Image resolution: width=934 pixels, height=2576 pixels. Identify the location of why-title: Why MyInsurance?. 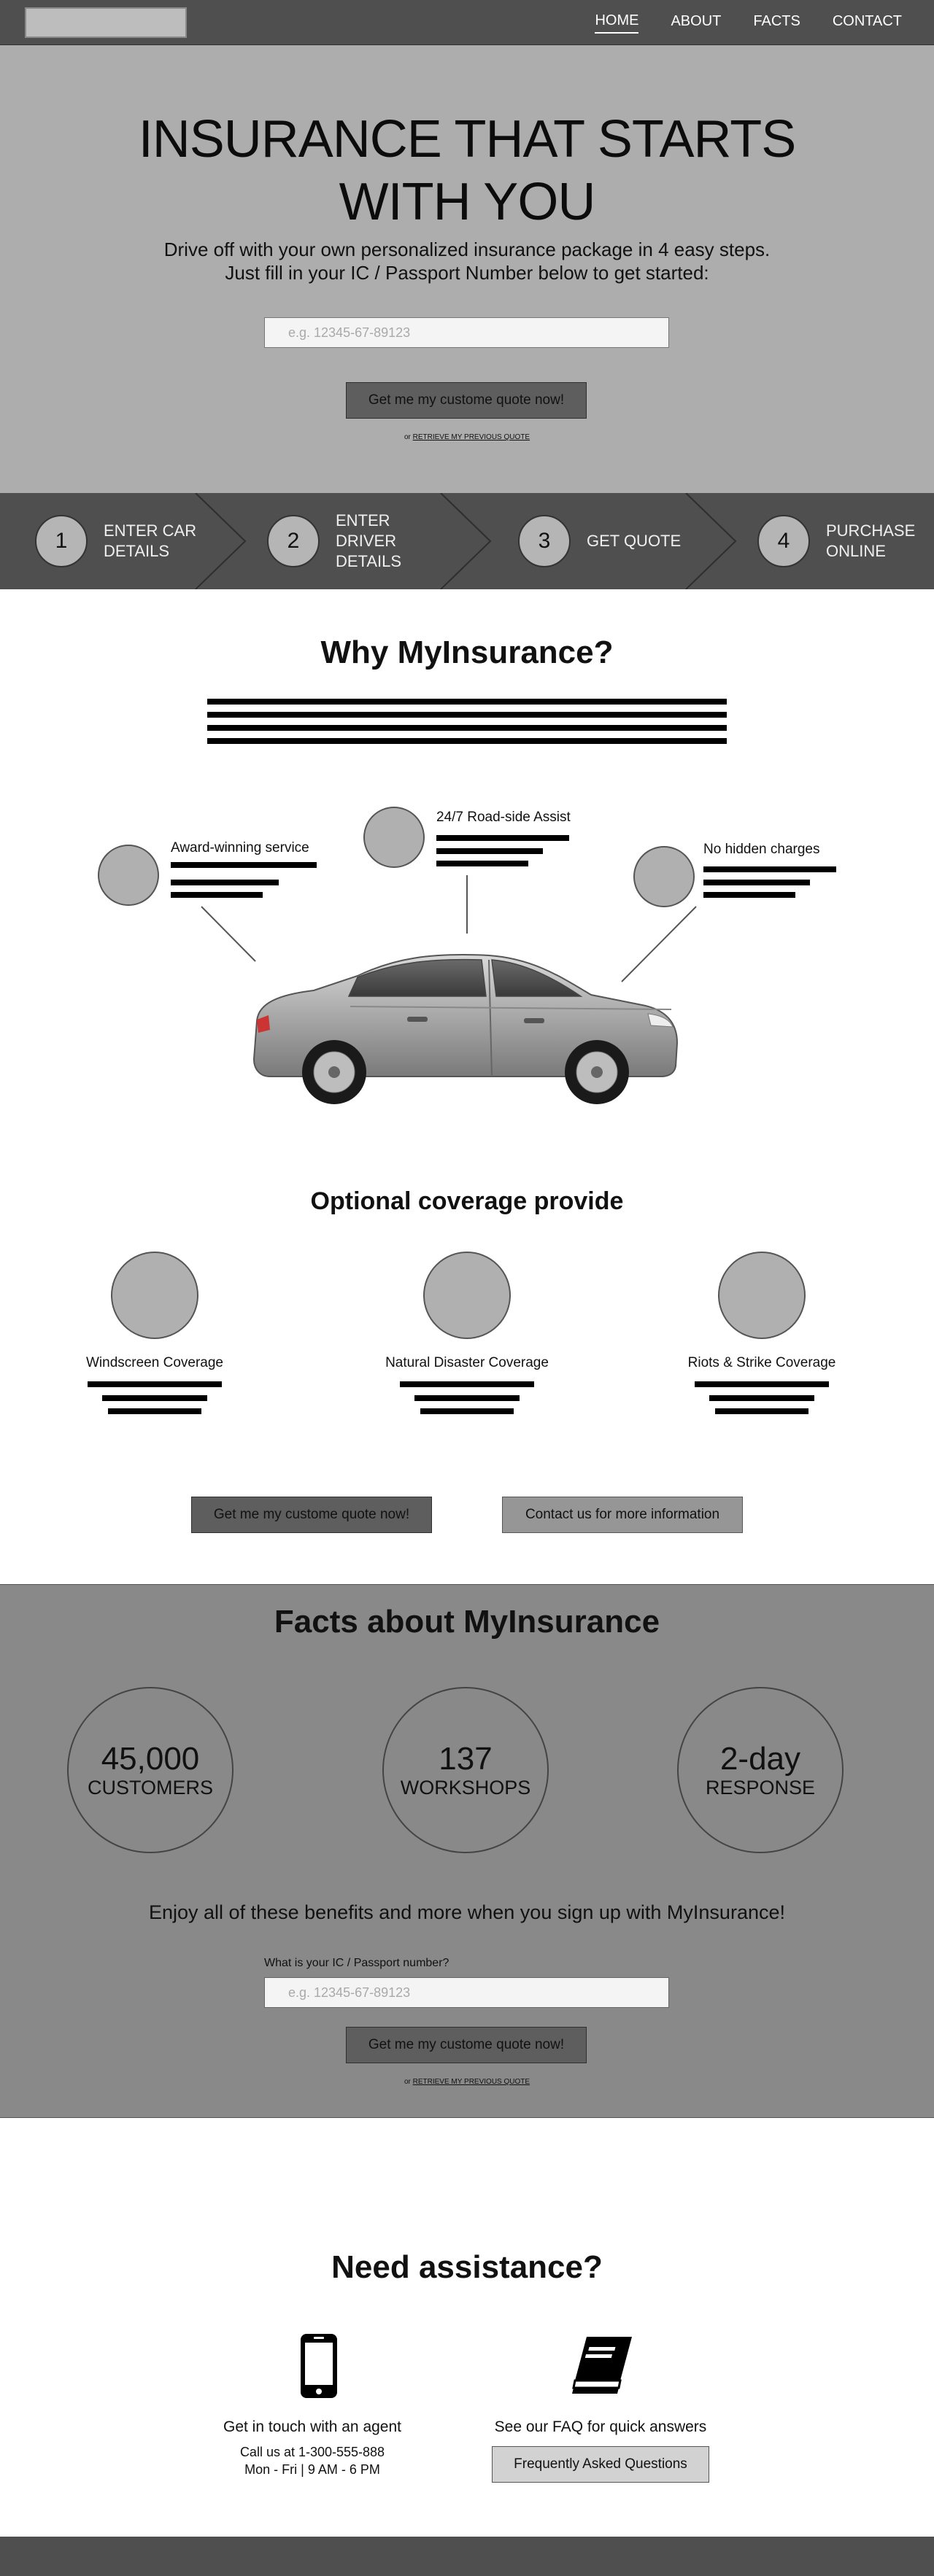
(467, 653).